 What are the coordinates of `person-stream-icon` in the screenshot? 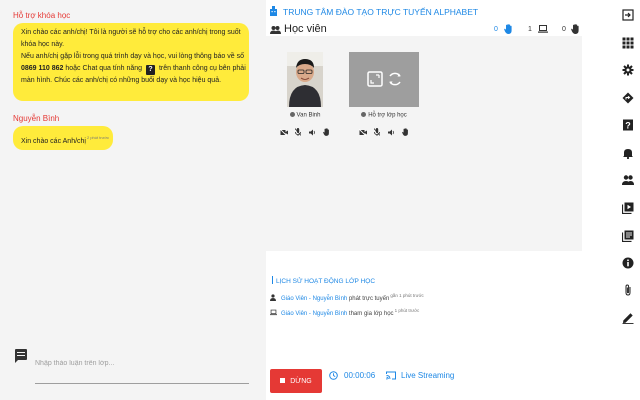 It's located at (273, 297).